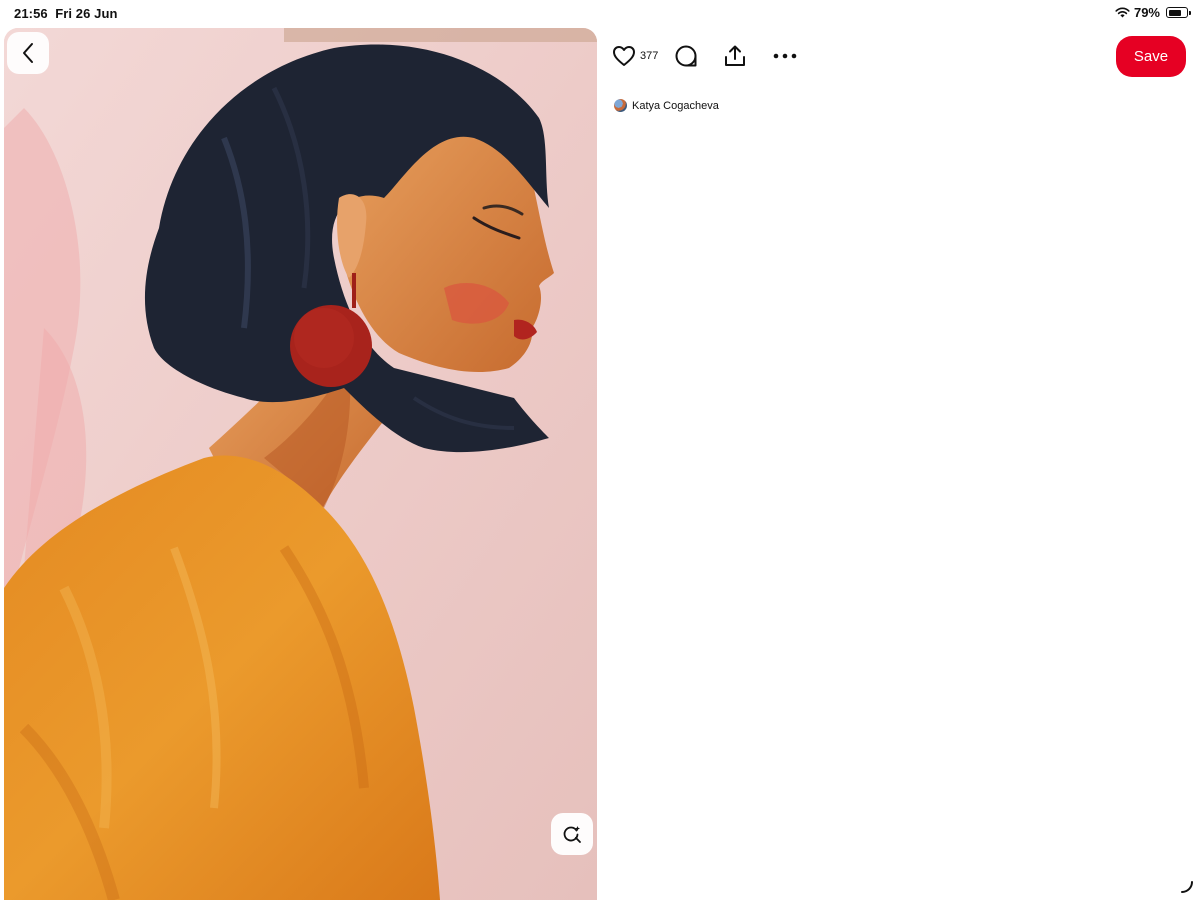  I want to click on share-button, so click(735, 56).